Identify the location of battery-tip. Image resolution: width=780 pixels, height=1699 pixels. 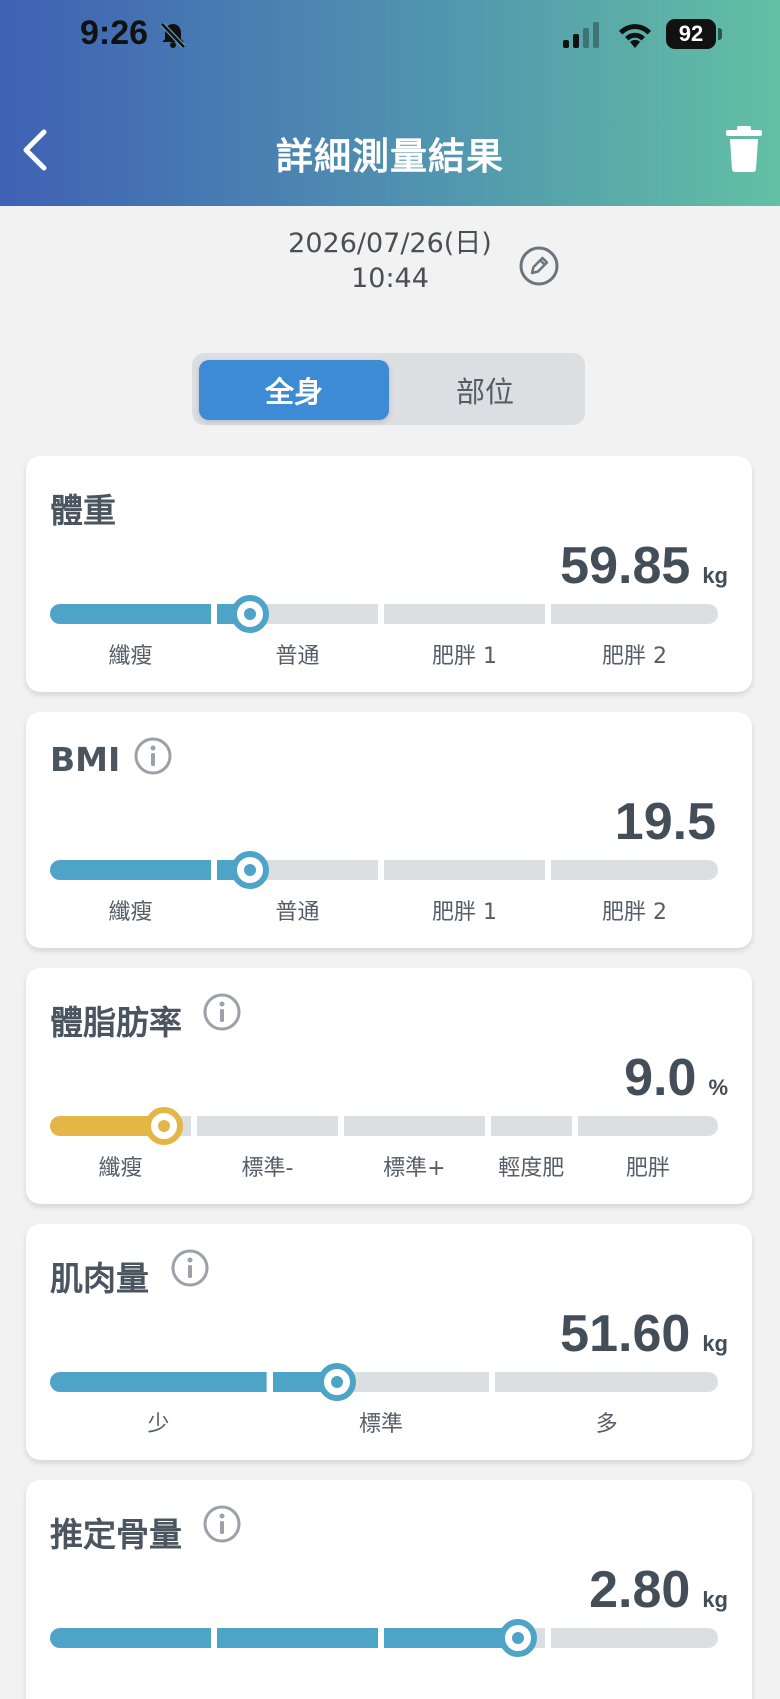
(720, 34).